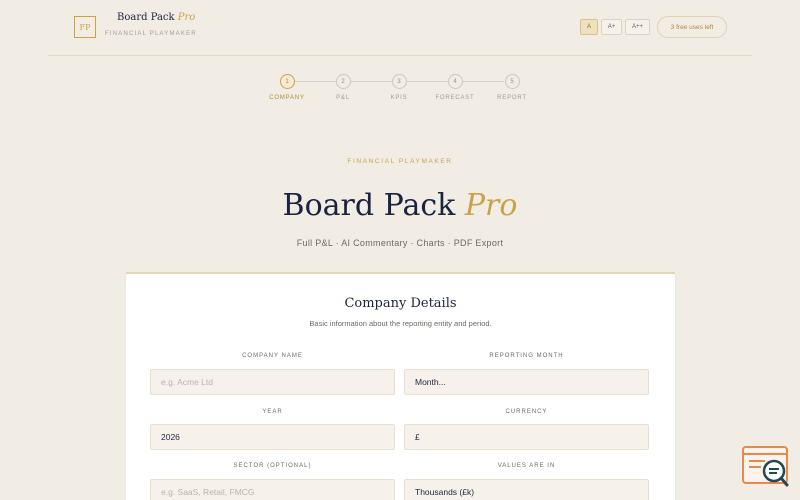  I want to click on sector-label: SECTOR (OPTIONAL), so click(272, 466).